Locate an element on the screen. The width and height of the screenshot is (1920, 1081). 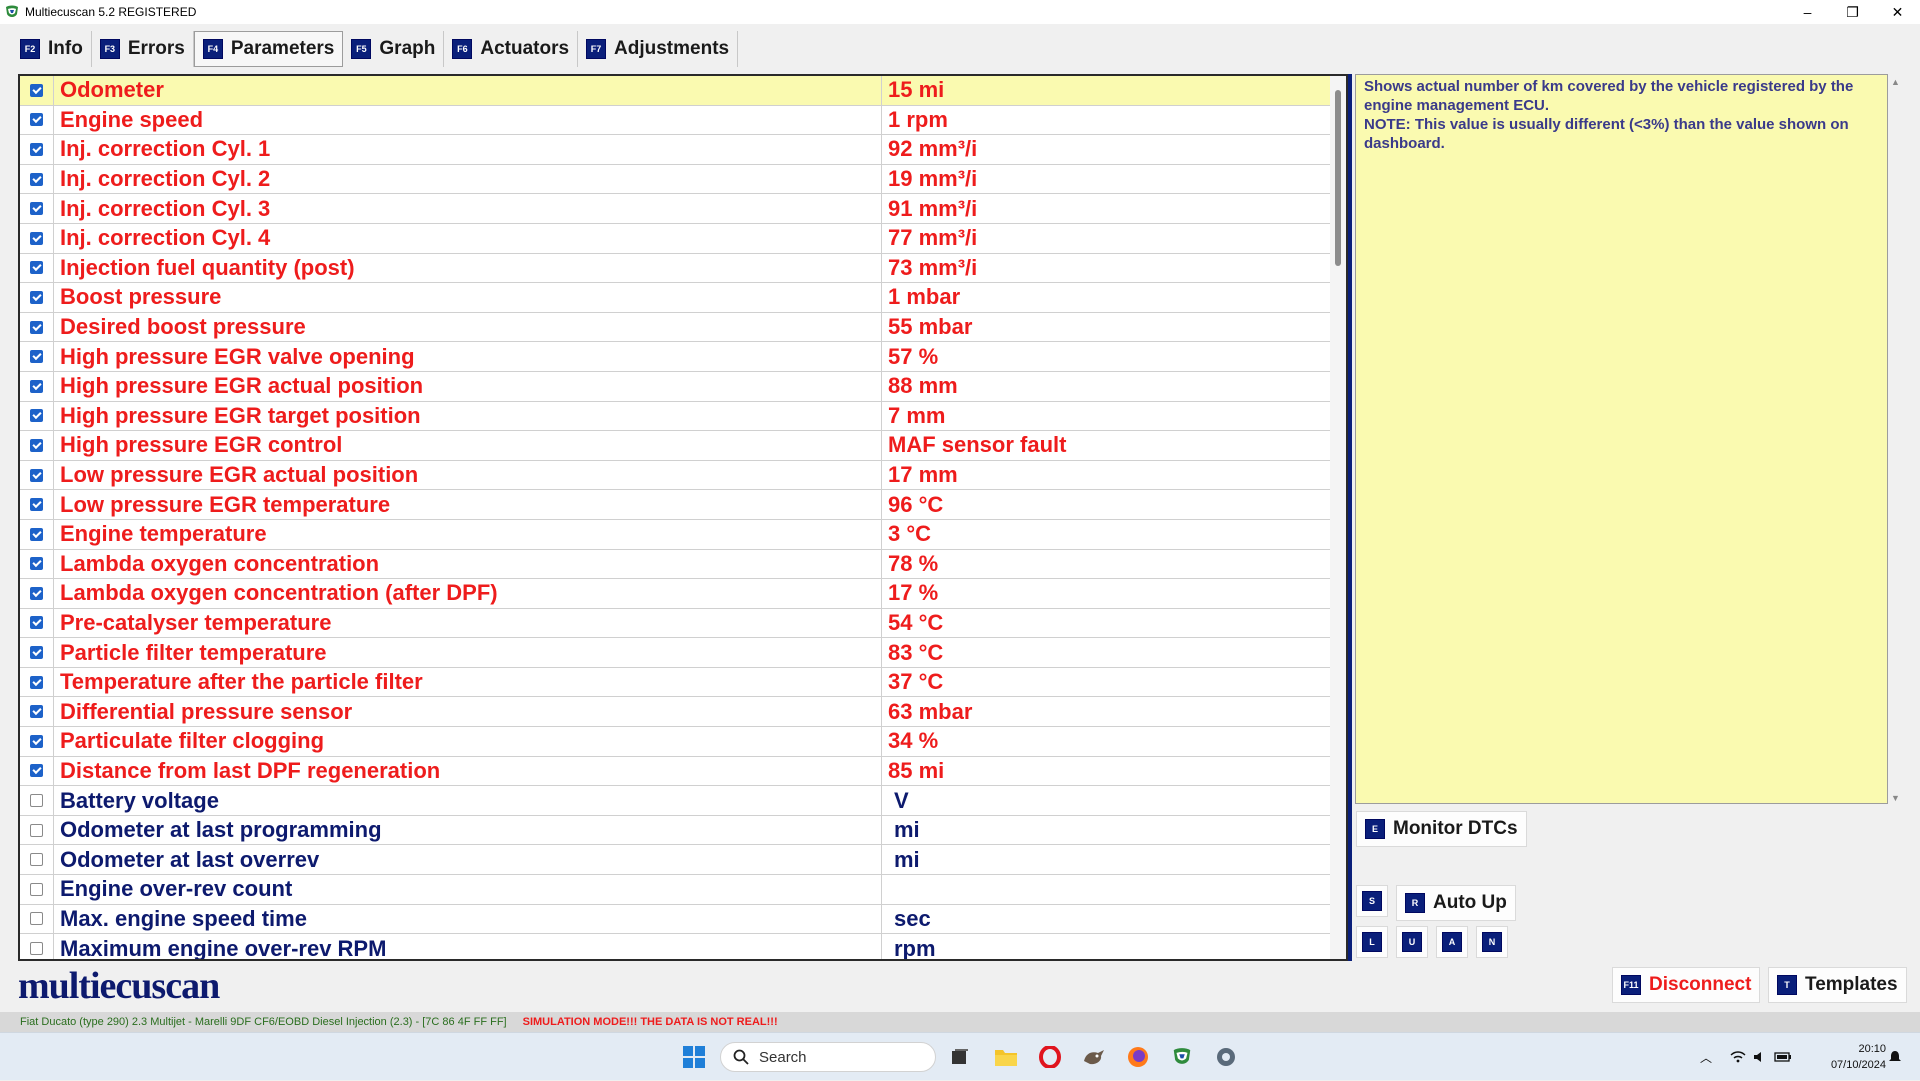
firefox-icon is located at coordinates (1138, 1057).